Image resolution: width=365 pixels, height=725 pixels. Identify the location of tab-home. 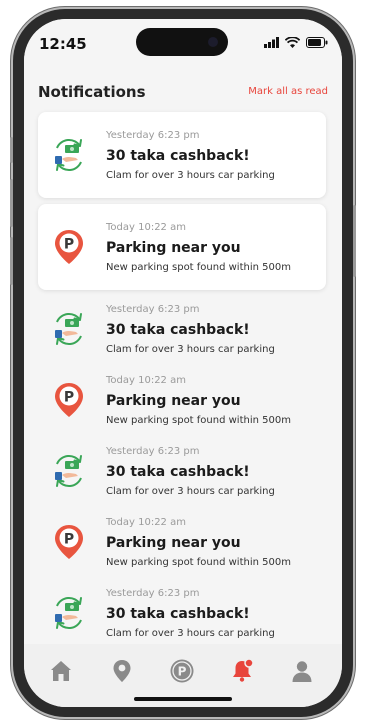
(61, 671).